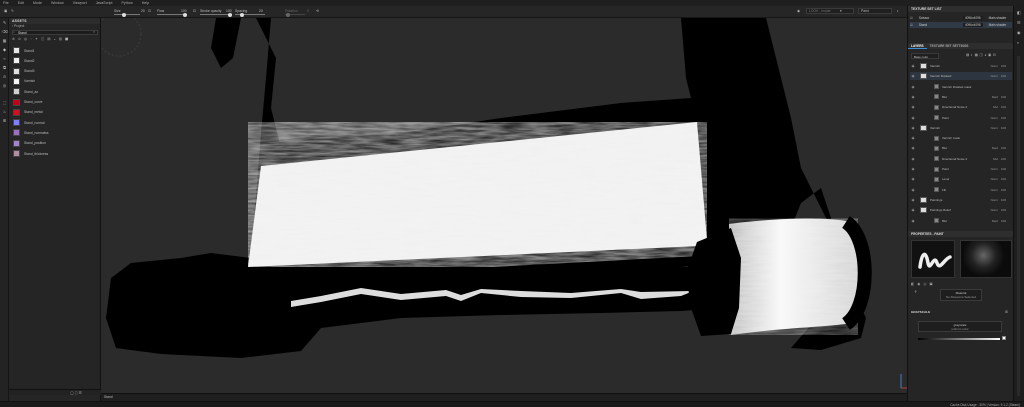 Image resolution: width=1024 pixels, height=407 pixels. Describe the element at coordinates (56, 143) in the screenshot. I see `asset-item: Stand_position` at that location.